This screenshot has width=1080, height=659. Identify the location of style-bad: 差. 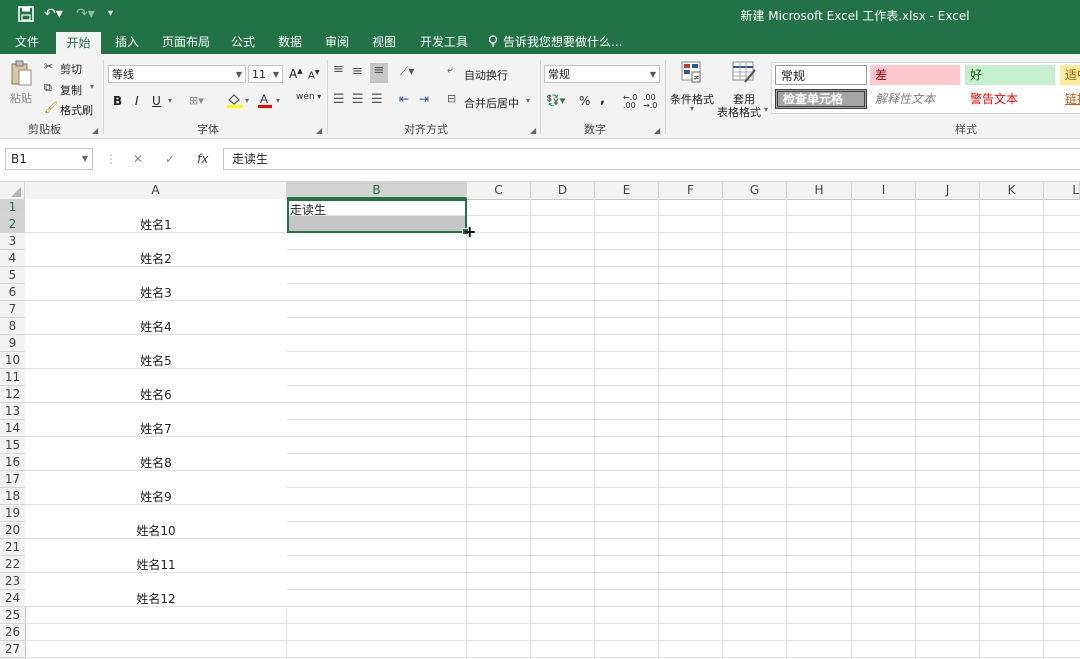
(915, 75).